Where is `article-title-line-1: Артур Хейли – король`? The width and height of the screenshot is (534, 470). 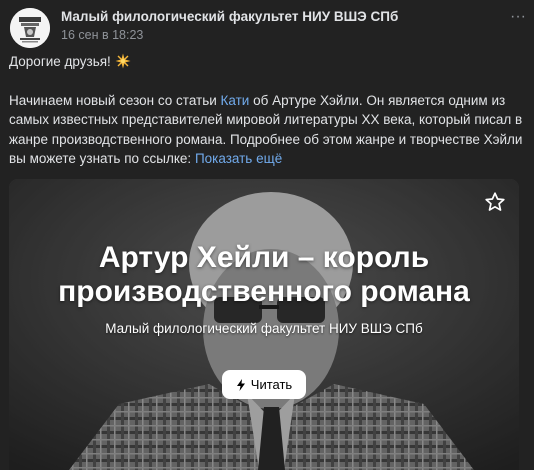
article-title-line-1: Артур Хейли – король is located at coordinates (264, 257).